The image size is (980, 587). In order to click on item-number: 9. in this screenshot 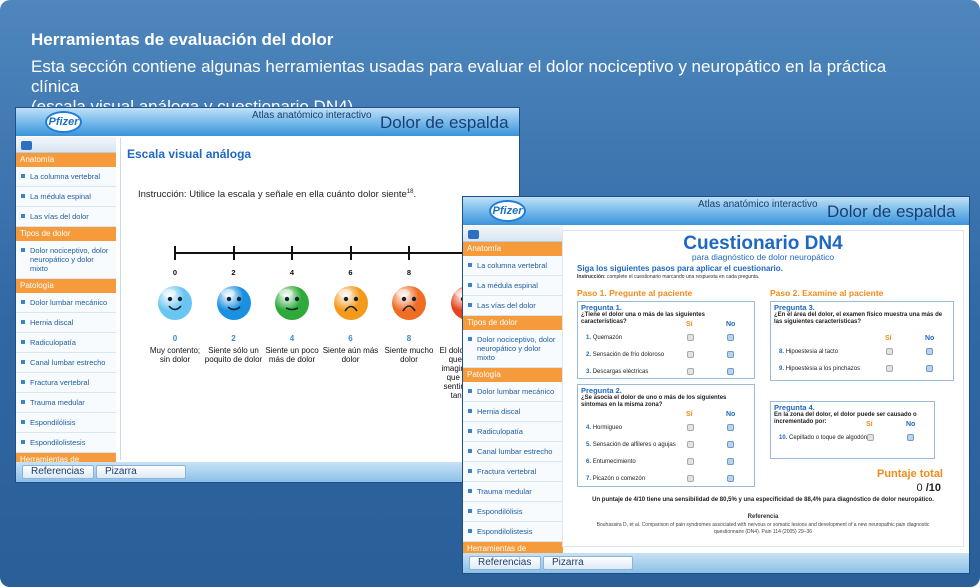, I will do `click(782, 369)`.